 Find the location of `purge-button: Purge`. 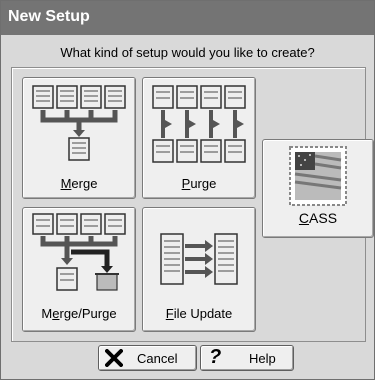

purge-button: Purge is located at coordinates (199, 138).